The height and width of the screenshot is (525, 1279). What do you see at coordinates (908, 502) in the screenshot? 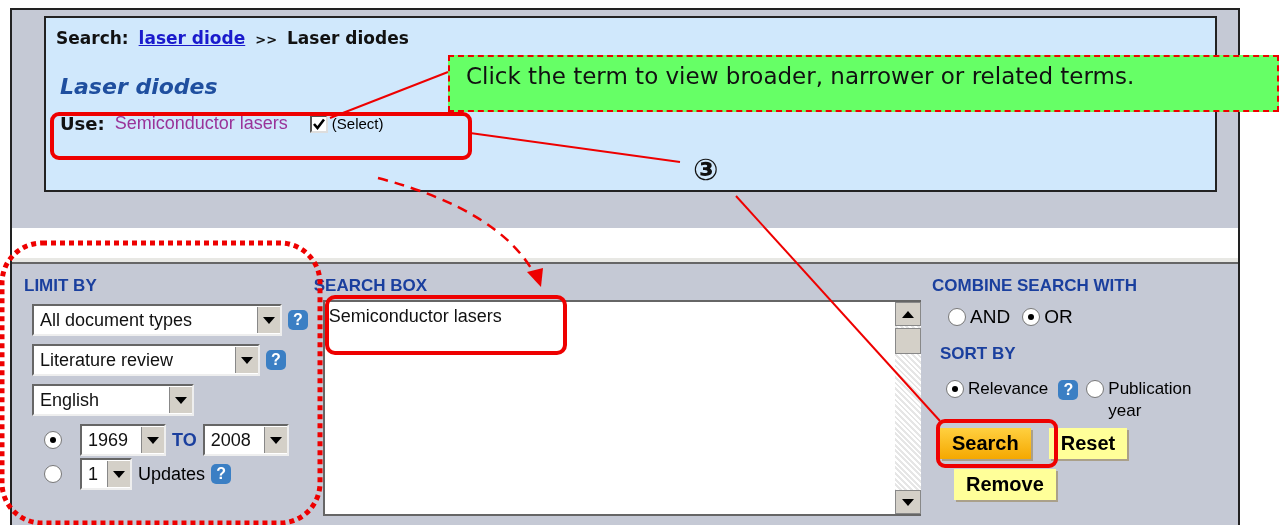
I see `scroll-down-icon` at bounding box center [908, 502].